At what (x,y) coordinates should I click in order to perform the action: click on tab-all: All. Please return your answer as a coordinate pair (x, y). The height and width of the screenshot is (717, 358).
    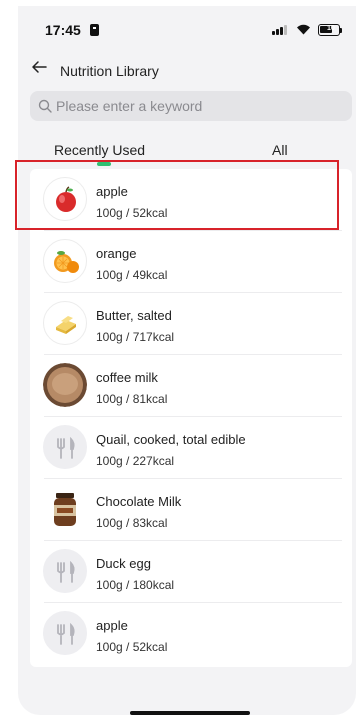
    Looking at the image, I should click on (280, 150).